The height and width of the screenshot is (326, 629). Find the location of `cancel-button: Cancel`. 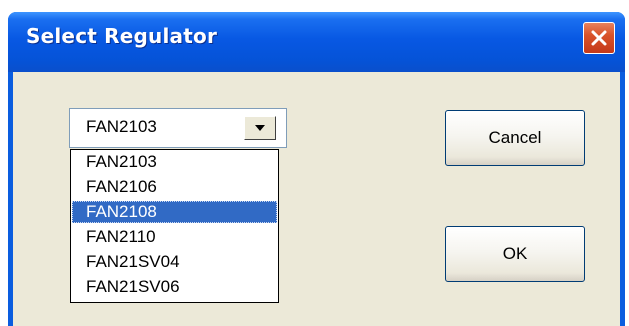

cancel-button: Cancel is located at coordinates (515, 138).